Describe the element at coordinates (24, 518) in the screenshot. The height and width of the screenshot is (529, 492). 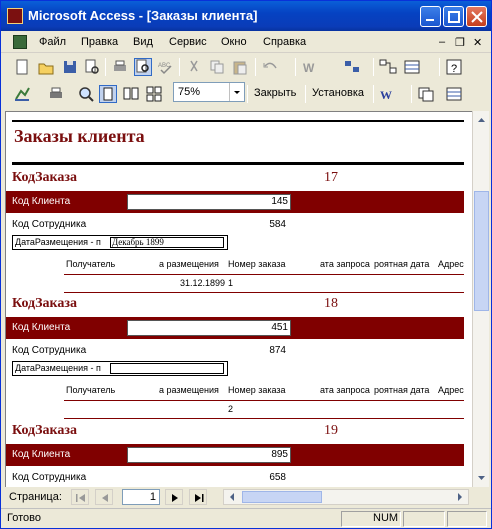
I see `status-ready: Готово` at that location.